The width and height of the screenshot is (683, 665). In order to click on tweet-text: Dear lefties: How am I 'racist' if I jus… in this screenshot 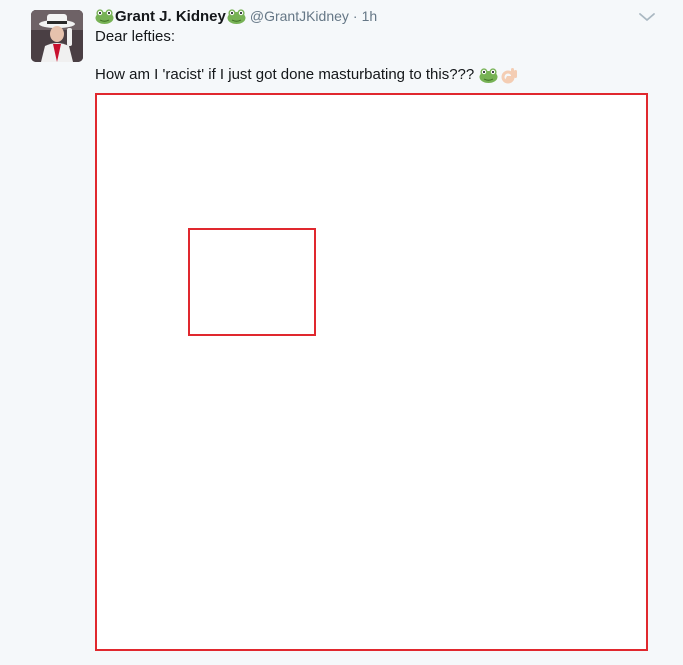, I will do `click(375, 56)`.